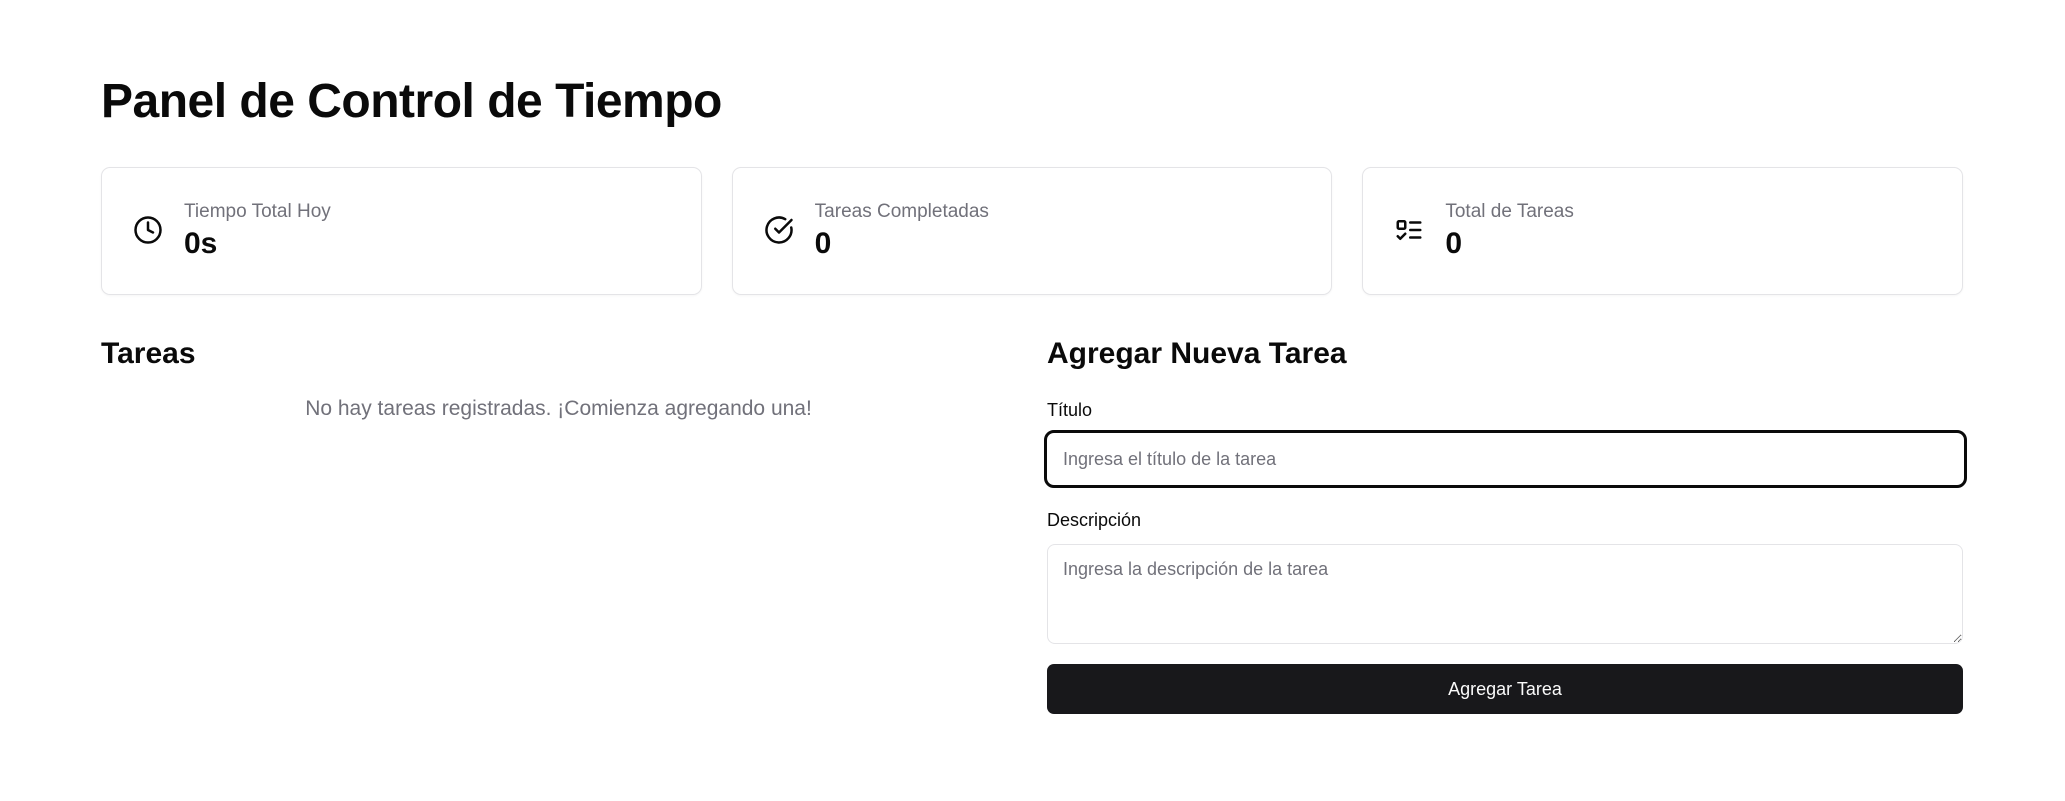 This screenshot has height=801, width=2065. What do you see at coordinates (1505, 594) in the screenshot?
I see `description-textarea` at bounding box center [1505, 594].